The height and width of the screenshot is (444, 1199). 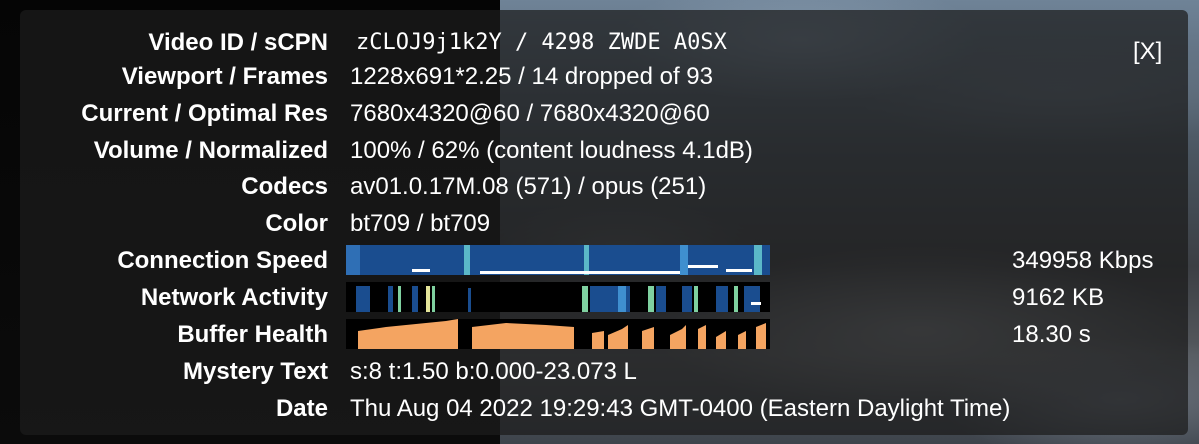 What do you see at coordinates (493, 371) in the screenshot?
I see `stat-value: s:8 t:1.50 b:0.000-23.073 L` at bounding box center [493, 371].